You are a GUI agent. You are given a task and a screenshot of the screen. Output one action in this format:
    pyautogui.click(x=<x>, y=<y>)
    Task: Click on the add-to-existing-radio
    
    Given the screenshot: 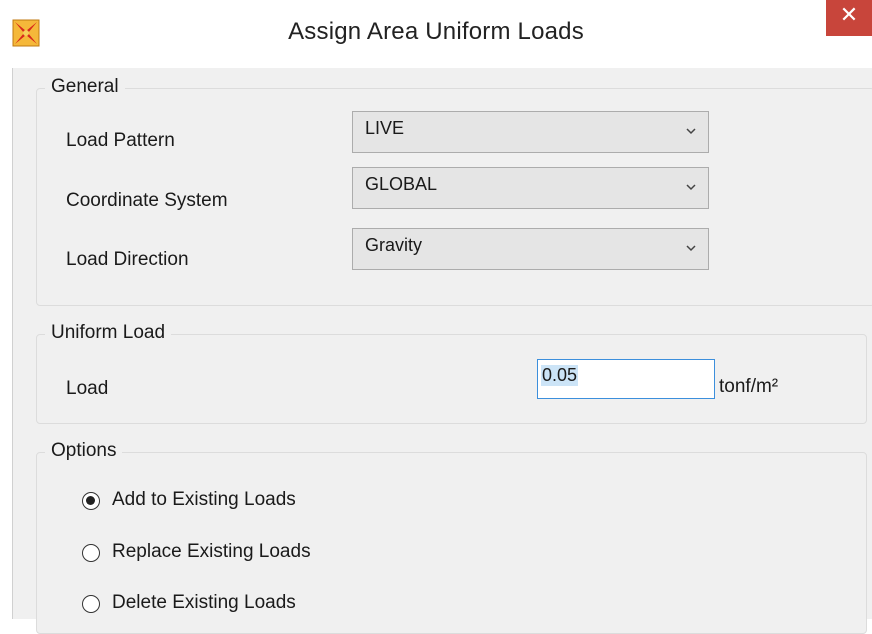 What is the action you would take?
    pyautogui.click(x=91, y=501)
    